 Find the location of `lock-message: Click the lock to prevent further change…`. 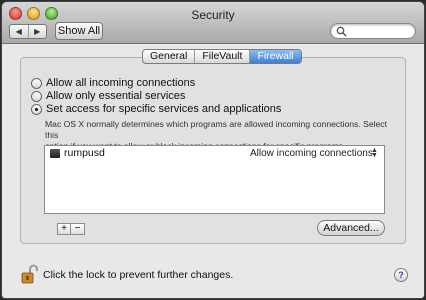

lock-message: Click the lock to prevent further change… is located at coordinates (138, 275).